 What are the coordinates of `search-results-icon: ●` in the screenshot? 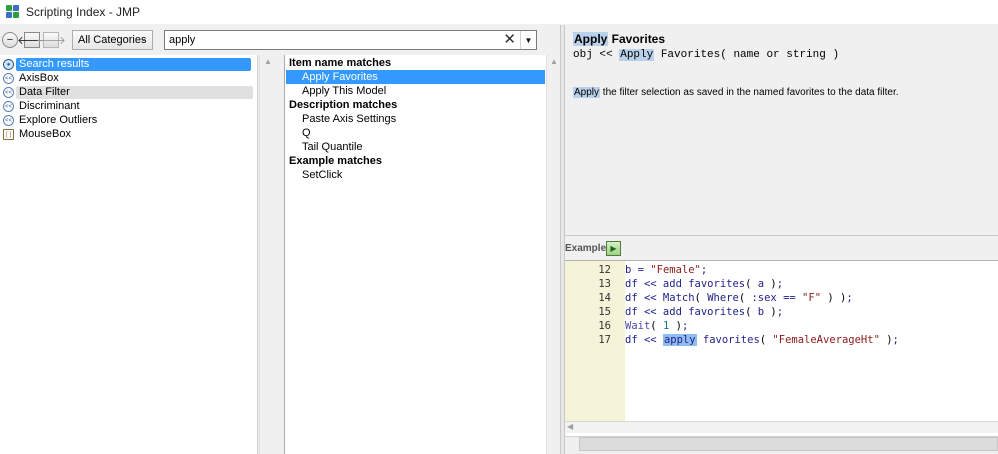 It's located at (8, 64).